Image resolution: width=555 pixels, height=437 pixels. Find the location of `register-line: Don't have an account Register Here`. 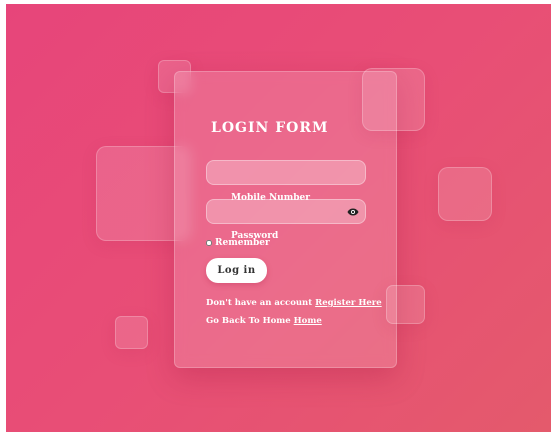

register-line: Don't have an account Register Here is located at coordinates (294, 303).